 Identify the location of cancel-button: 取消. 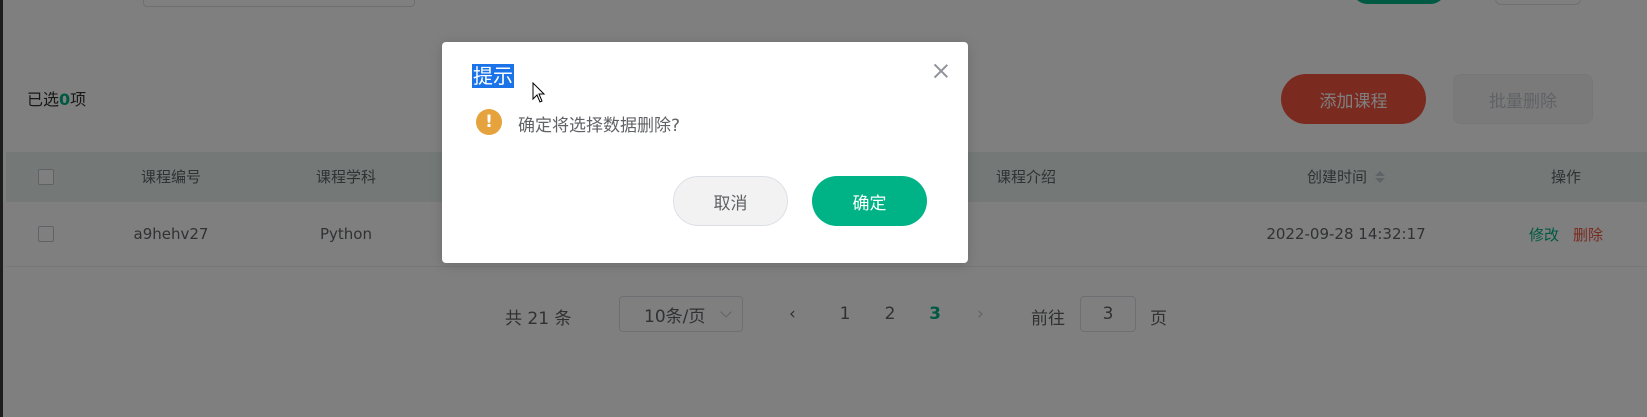
(730, 201).